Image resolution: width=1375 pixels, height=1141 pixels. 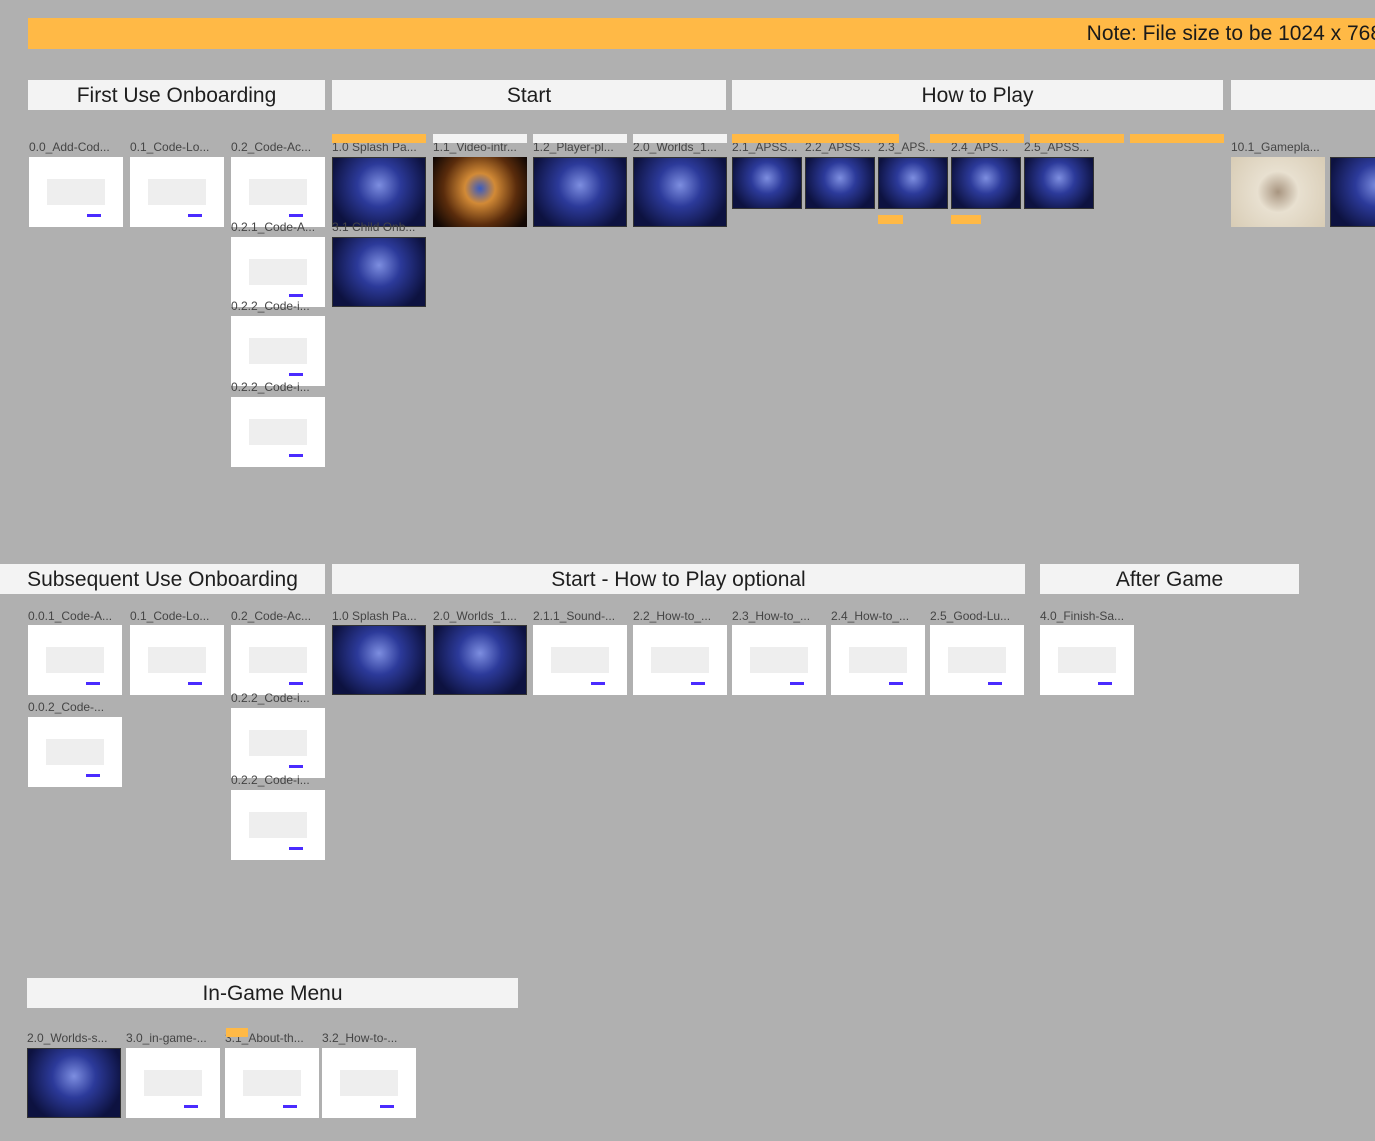 What do you see at coordinates (176, 95) in the screenshot?
I see `section-header: First Use Onboarding` at bounding box center [176, 95].